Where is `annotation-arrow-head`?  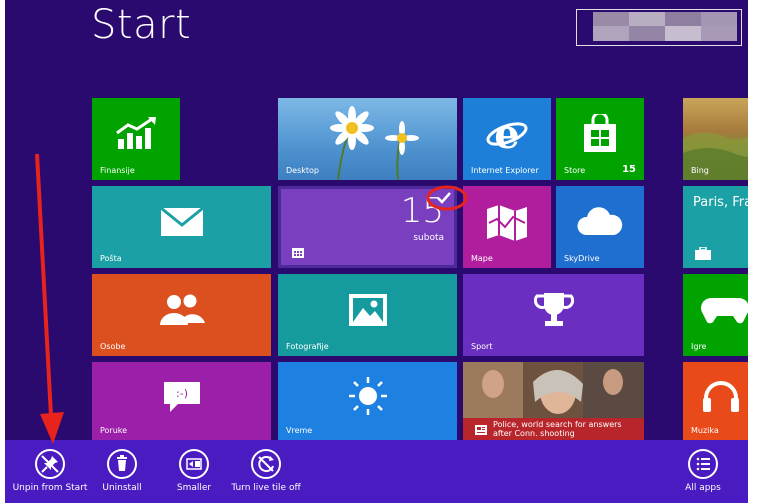
annotation-arrow-head is located at coordinates (52, 428).